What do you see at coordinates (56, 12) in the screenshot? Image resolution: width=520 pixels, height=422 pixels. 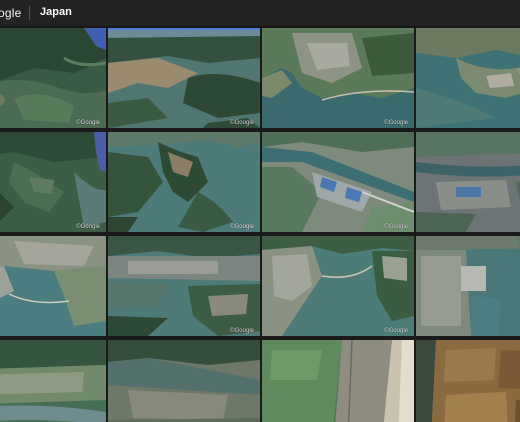 I see `breadcrumb-country: Japan` at bounding box center [56, 12].